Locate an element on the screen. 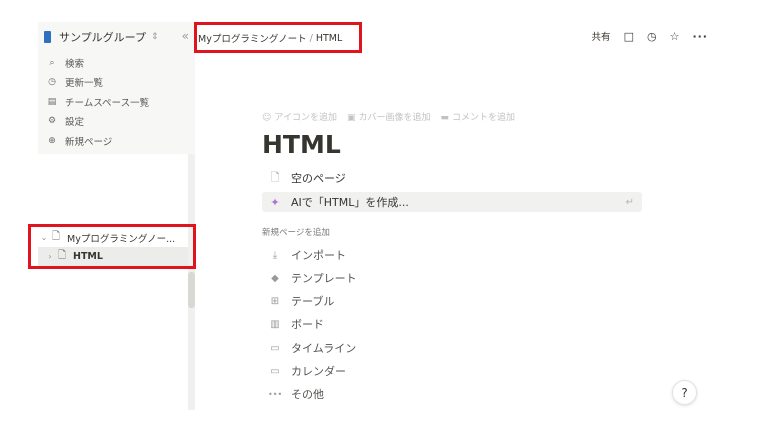 This screenshot has width=768, height=432. comment-icon: □ is located at coordinates (629, 36).